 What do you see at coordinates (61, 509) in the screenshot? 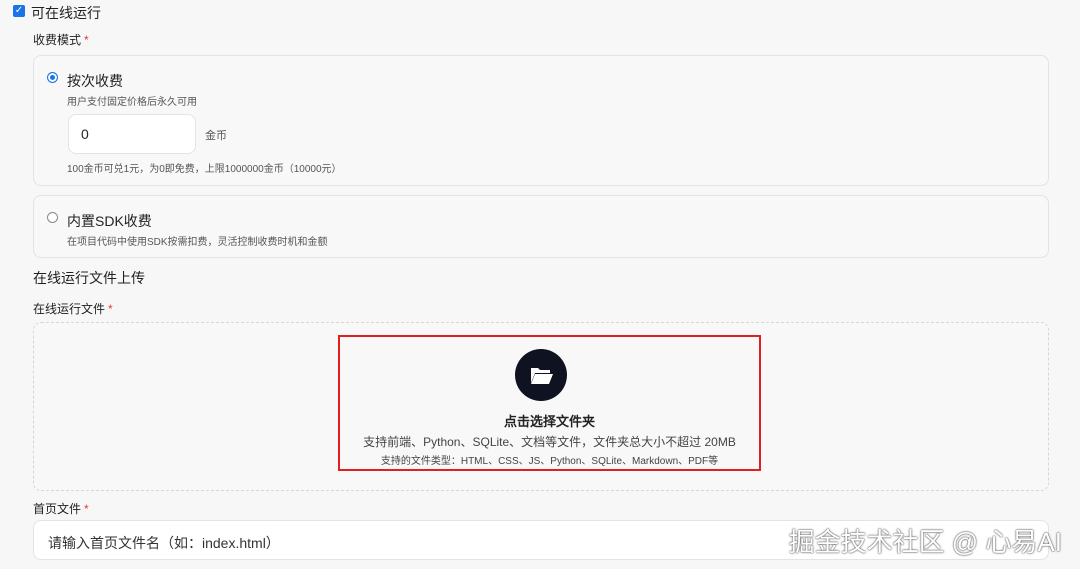
I see `homepage-label: 首页文件 *` at bounding box center [61, 509].